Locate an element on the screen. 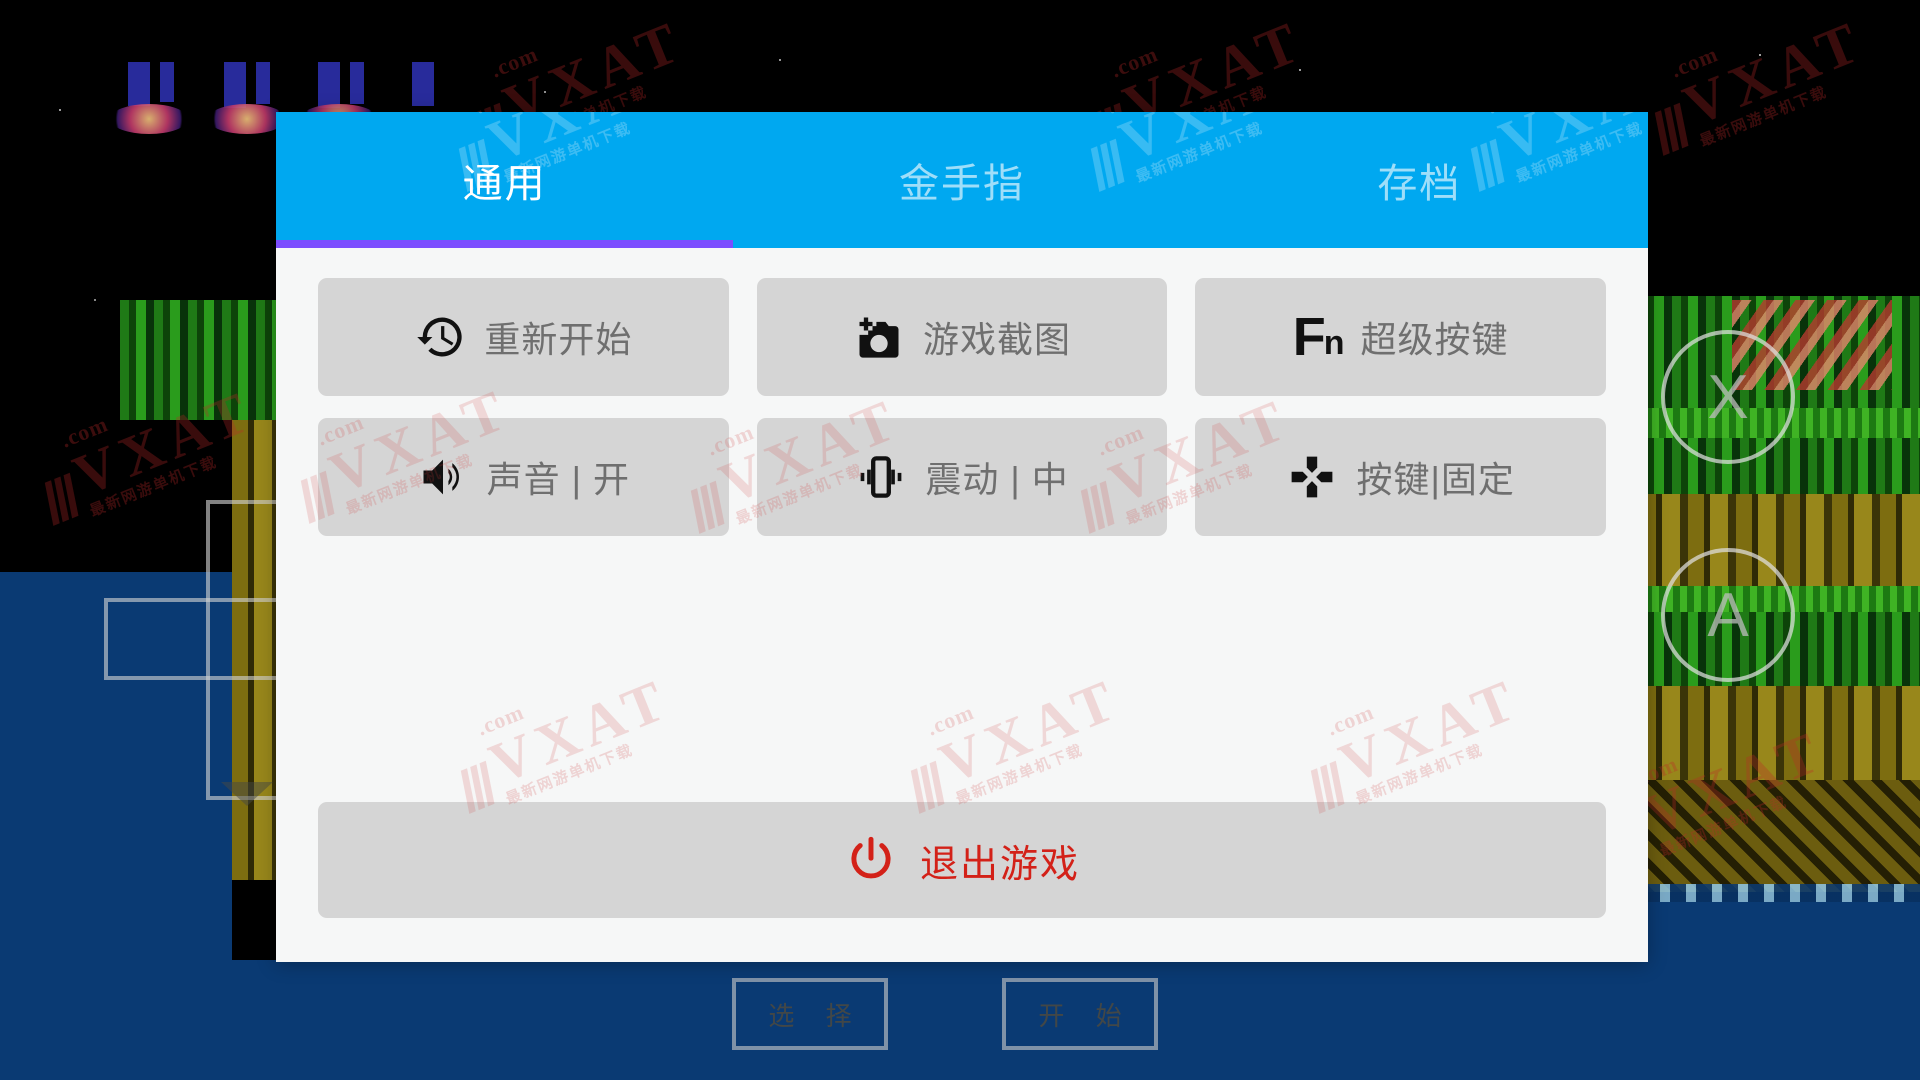  sound-toggle: 声音 | 开 is located at coordinates (523, 477).